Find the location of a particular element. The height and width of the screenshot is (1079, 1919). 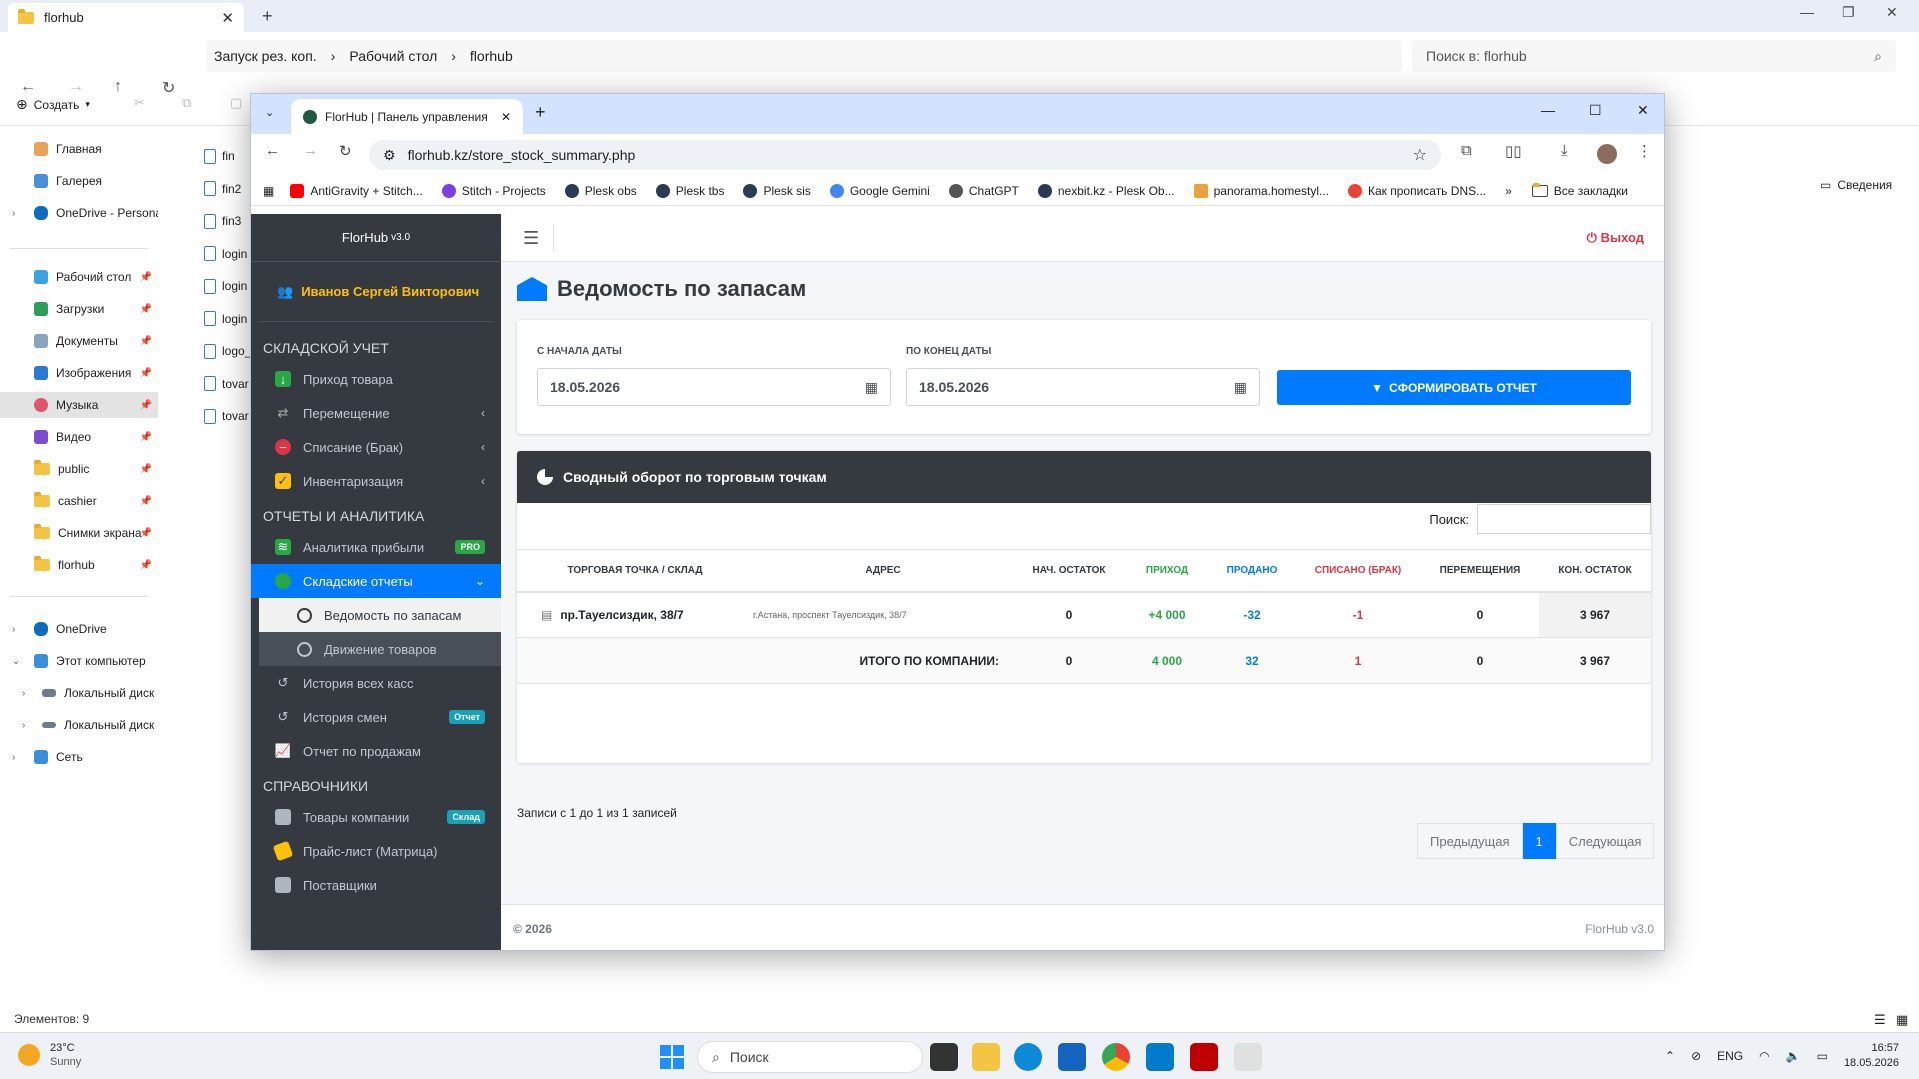

new-tab-button: + is located at coordinates (540, 112).